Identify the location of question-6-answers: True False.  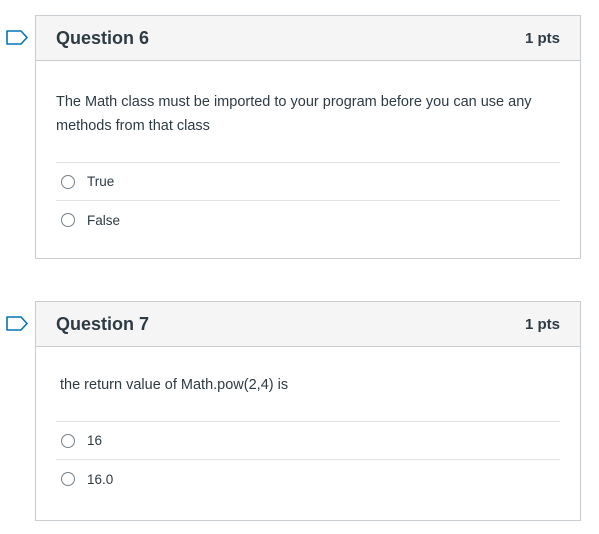
(308, 200).